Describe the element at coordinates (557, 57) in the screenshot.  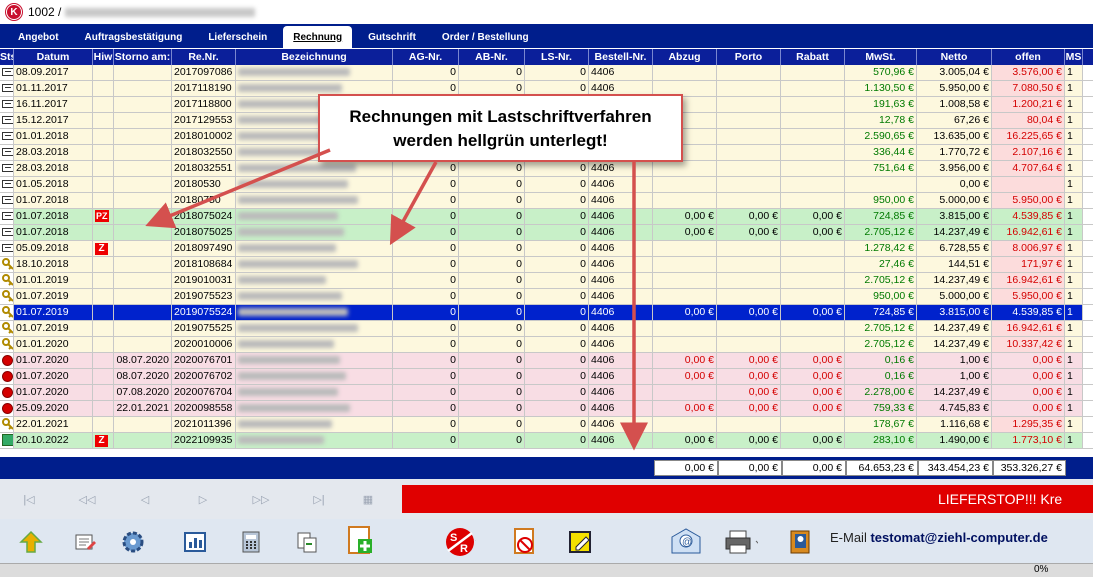
I see `column-header: LS-Nr.` at that location.